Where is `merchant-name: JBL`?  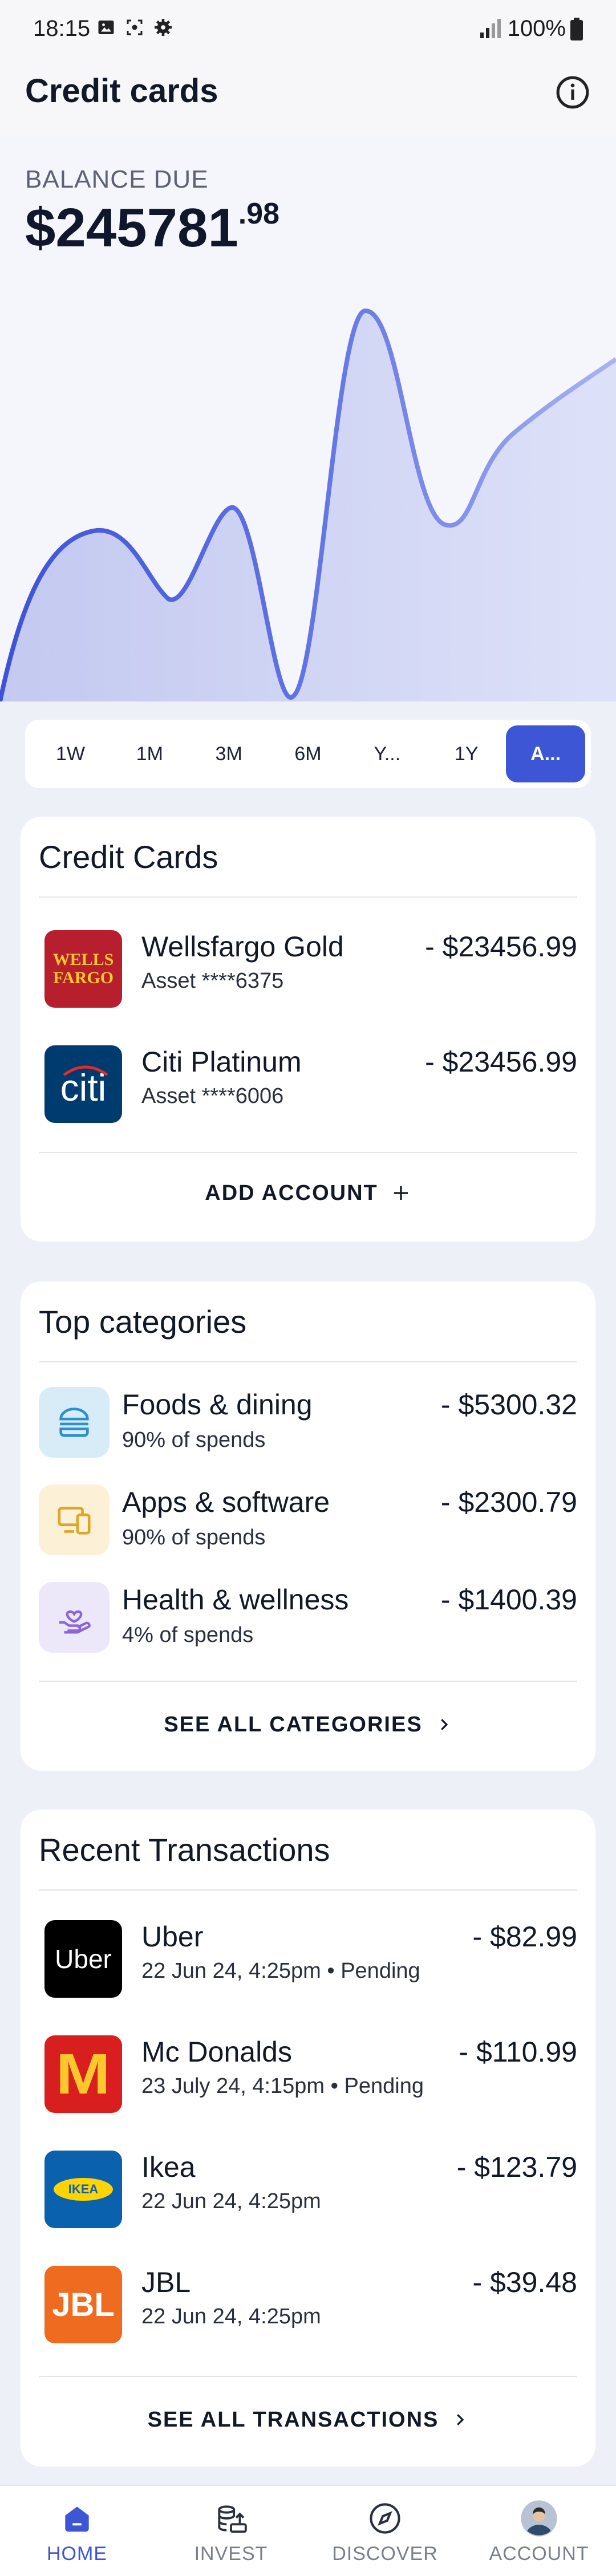
merchant-name: JBL is located at coordinates (166, 2282).